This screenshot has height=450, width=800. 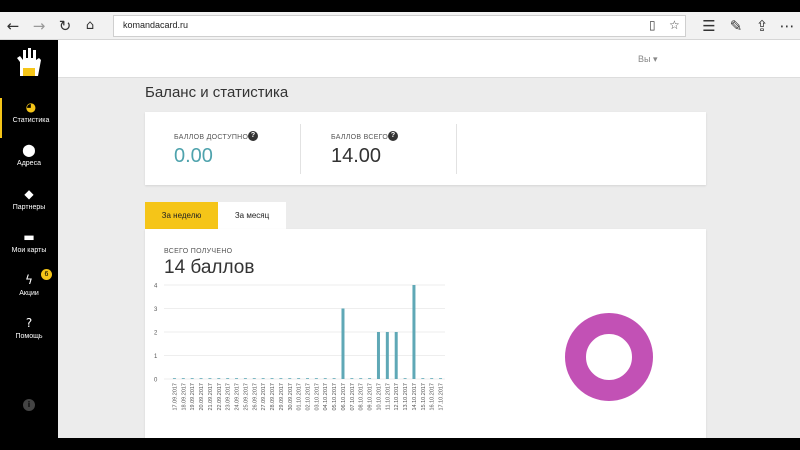 I want to click on sidebar-item-addresses: ⬤ Адреса, so click(x=29, y=161).